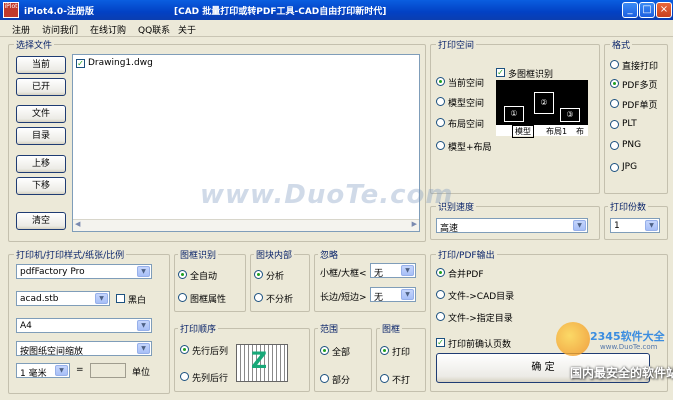  I want to click on app-icon: iPlot, so click(11, 10).